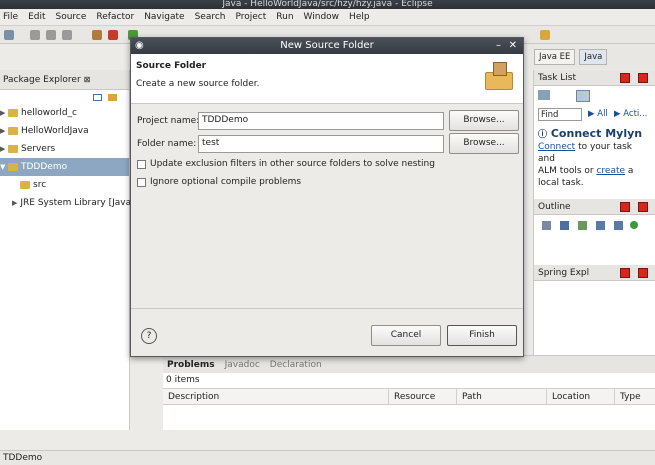 The height and width of the screenshot is (465, 655). What do you see at coordinates (9, 35) in the screenshot?
I see `new-icon` at bounding box center [9, 35].